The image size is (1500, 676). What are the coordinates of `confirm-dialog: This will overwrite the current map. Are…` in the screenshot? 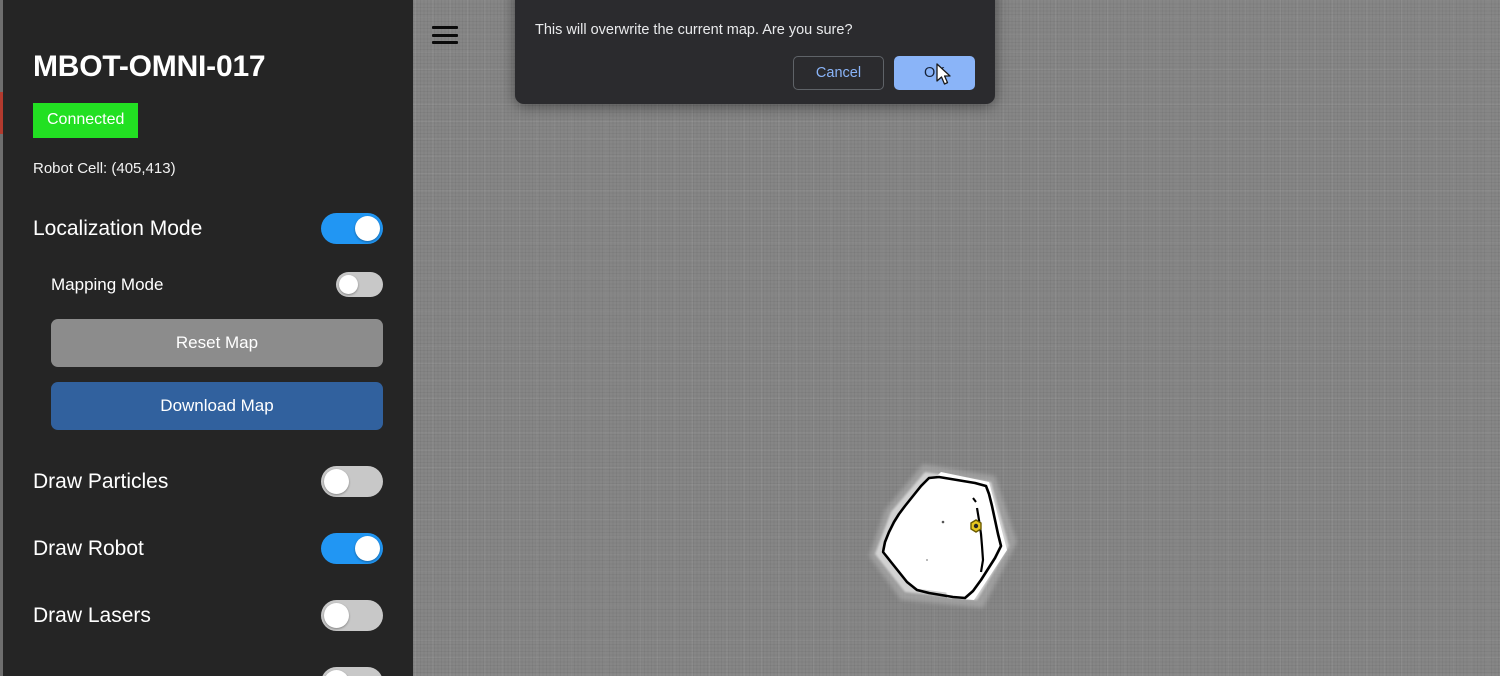 It's located at (755, 52).